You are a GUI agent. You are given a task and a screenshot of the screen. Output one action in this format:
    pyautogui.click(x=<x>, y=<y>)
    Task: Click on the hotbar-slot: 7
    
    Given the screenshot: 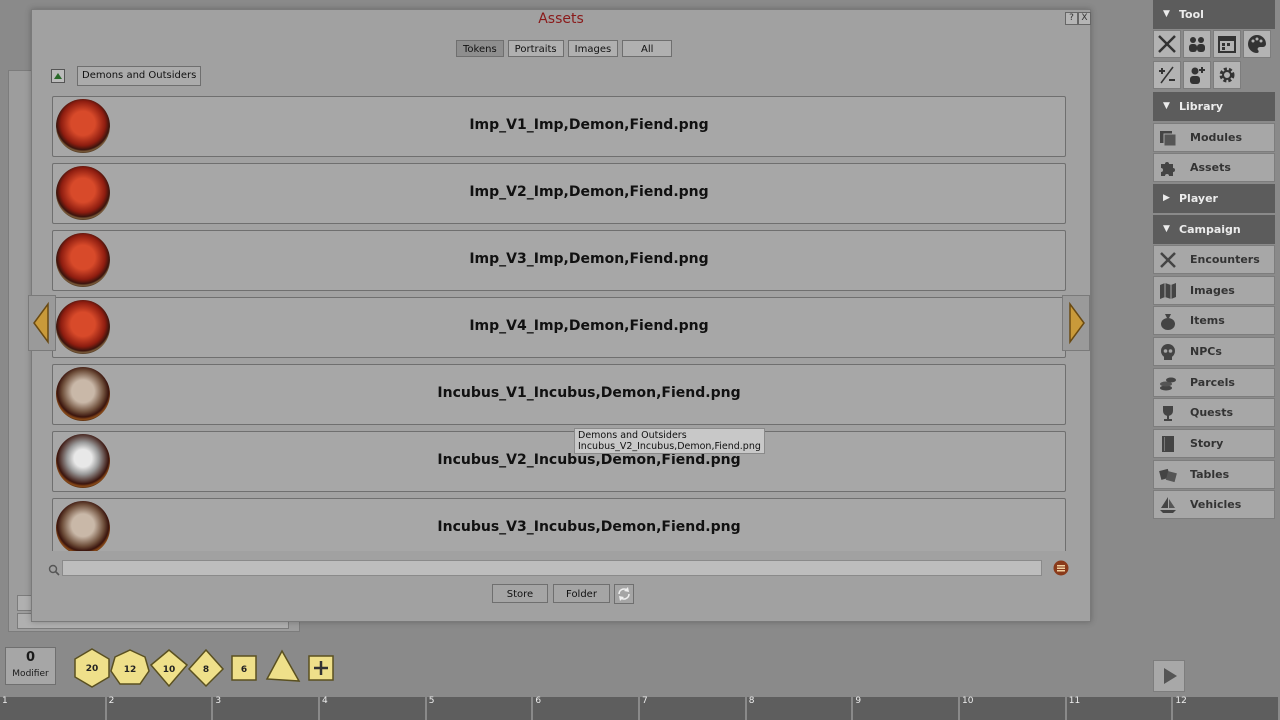 What is the action you would take?
    pyautogui.click(x=693, y=708)
    